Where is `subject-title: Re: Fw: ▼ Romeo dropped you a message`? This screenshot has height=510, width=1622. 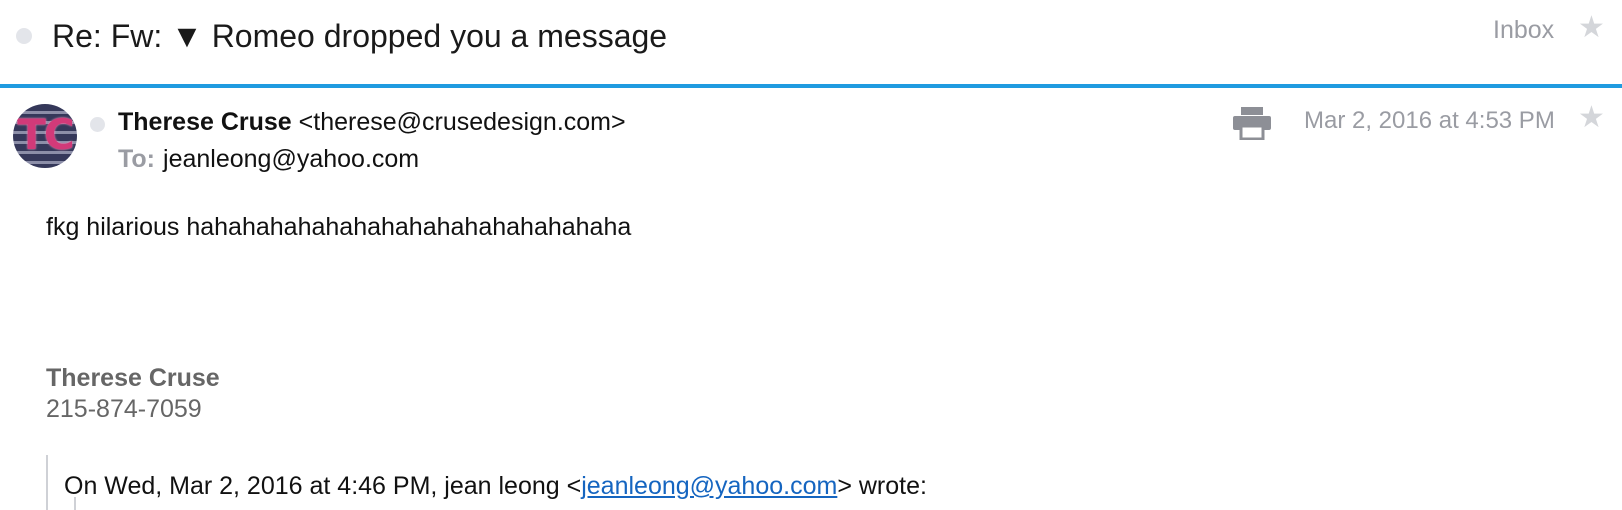 subject-title: Re: Fw: ▼ Romeo dropped you a message is located at coordinates (360, 36).